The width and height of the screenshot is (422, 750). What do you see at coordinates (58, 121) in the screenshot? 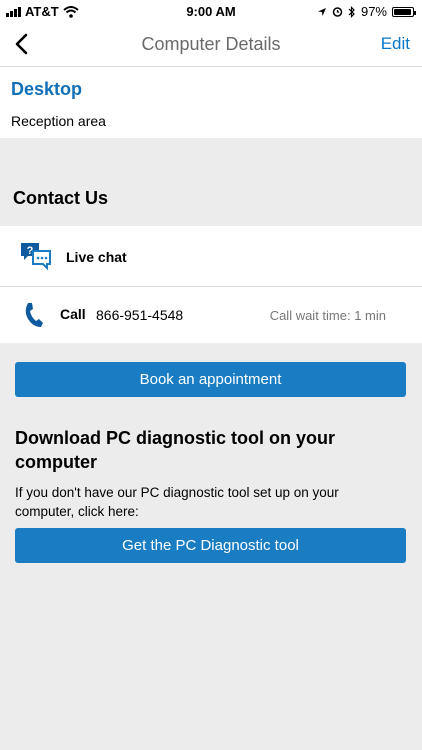
I see `device-location: Reception area` at bounding box center [58, 121].